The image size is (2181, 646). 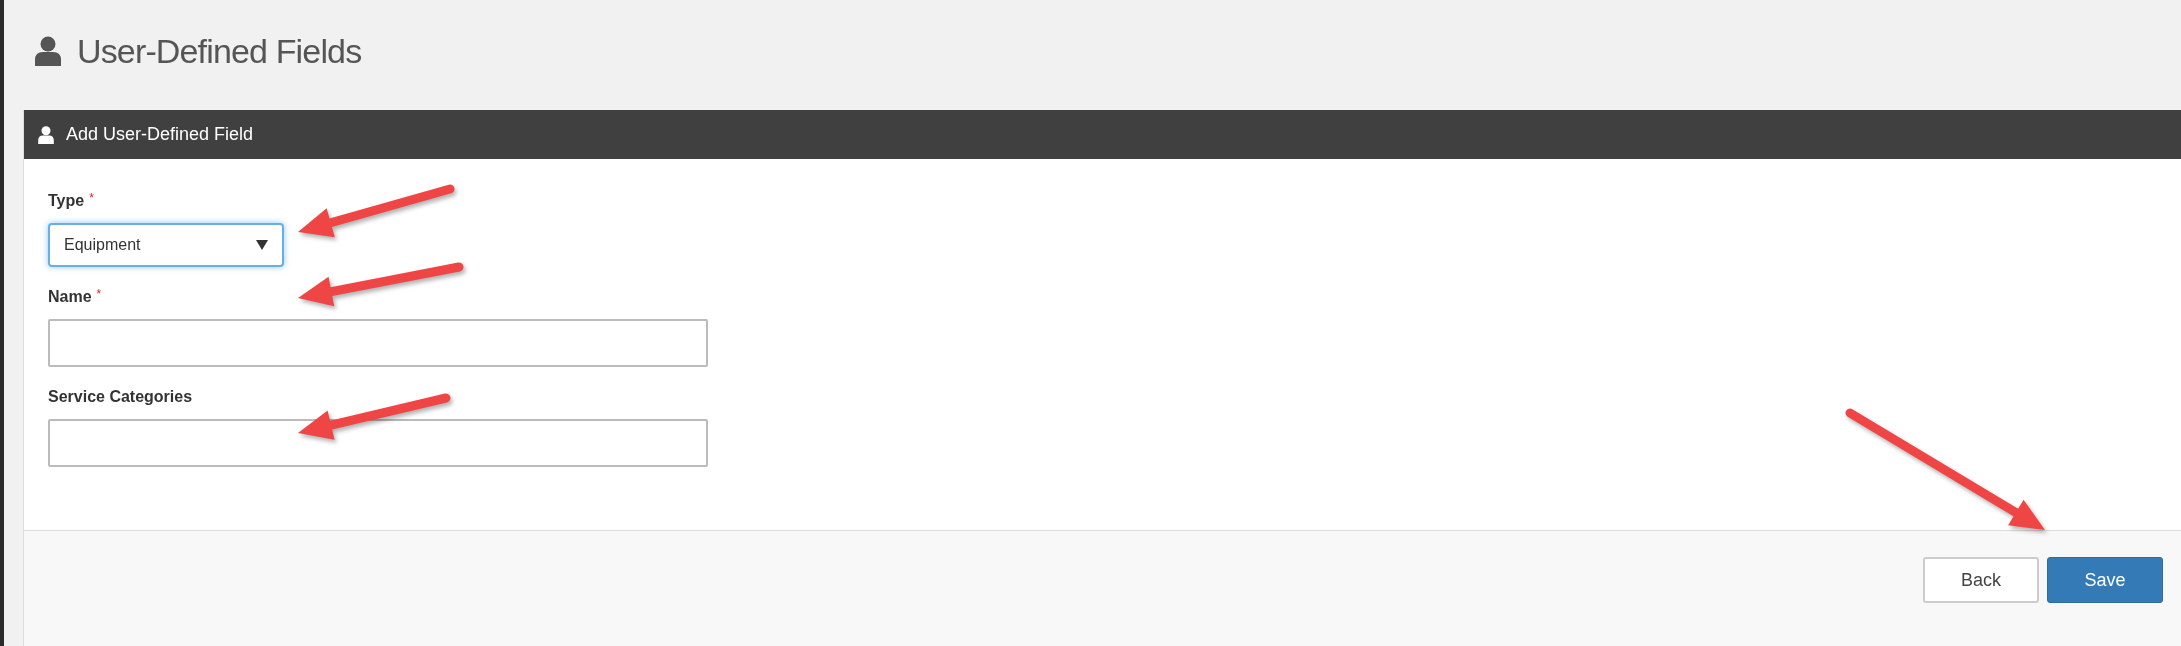 I want to click on action-button: Save, so click(x=2105, y=580).